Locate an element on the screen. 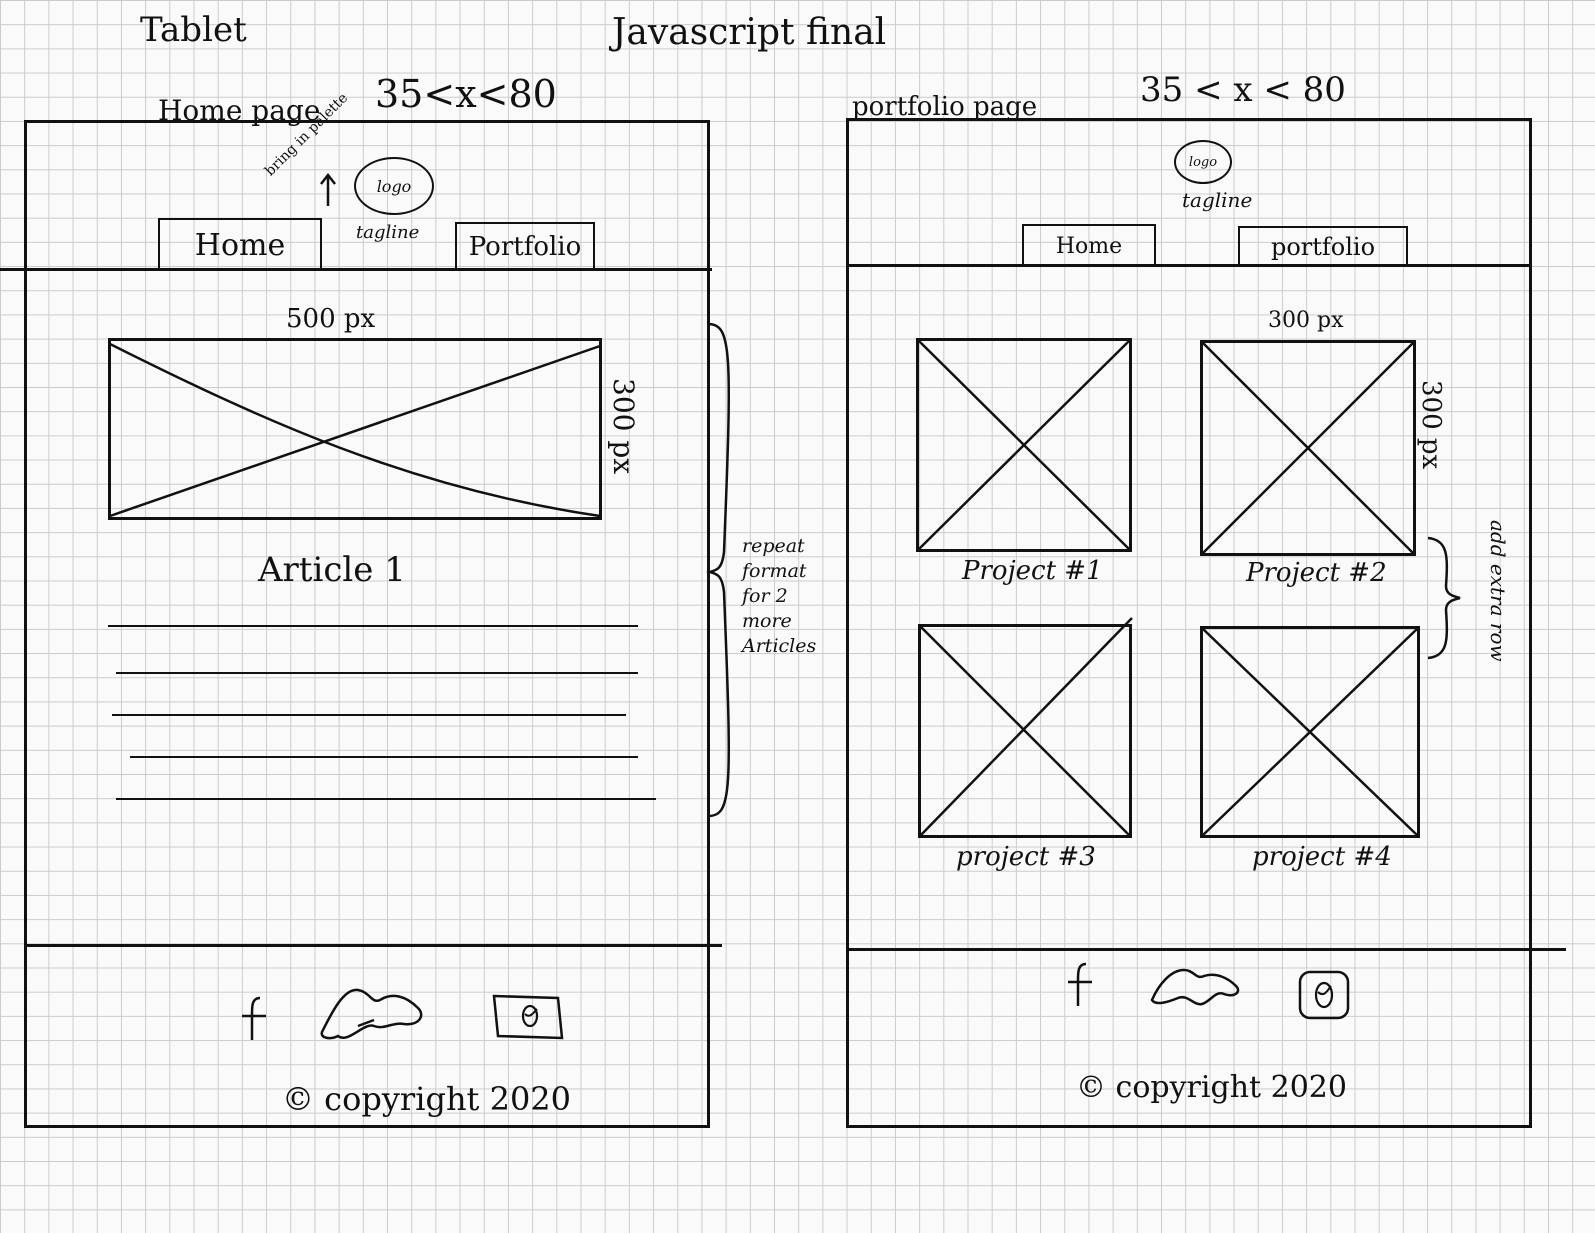 This screenshot has height=1233, width=1595. repeat-format-note: repeat format for 2 more Articles is located at coordinates (779, 596).